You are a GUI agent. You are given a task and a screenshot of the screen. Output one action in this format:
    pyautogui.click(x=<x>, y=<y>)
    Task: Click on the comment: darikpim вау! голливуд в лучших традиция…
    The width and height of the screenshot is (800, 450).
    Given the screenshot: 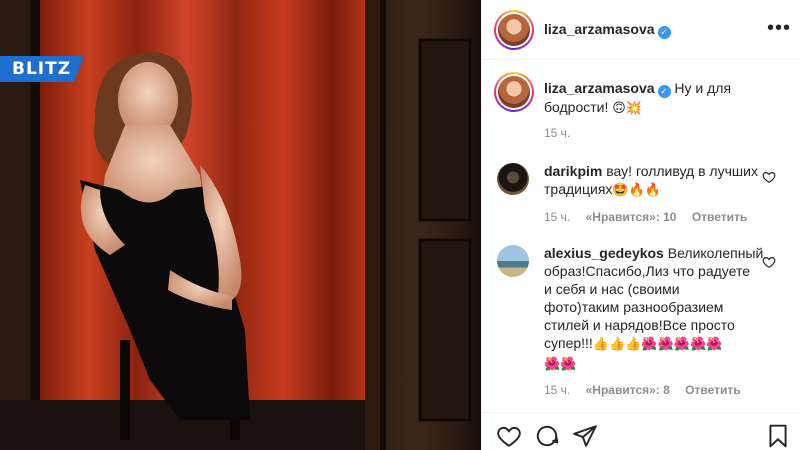 What is the action you would take?
    pyautogui.click(x=654, y=181)
    